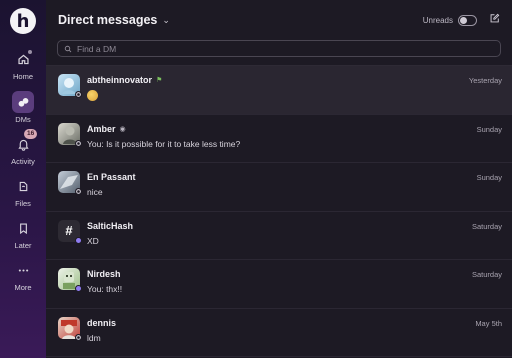  Describe the element at coordinates (23, 102) in the screenshot. I see `dms-icon` at that location.